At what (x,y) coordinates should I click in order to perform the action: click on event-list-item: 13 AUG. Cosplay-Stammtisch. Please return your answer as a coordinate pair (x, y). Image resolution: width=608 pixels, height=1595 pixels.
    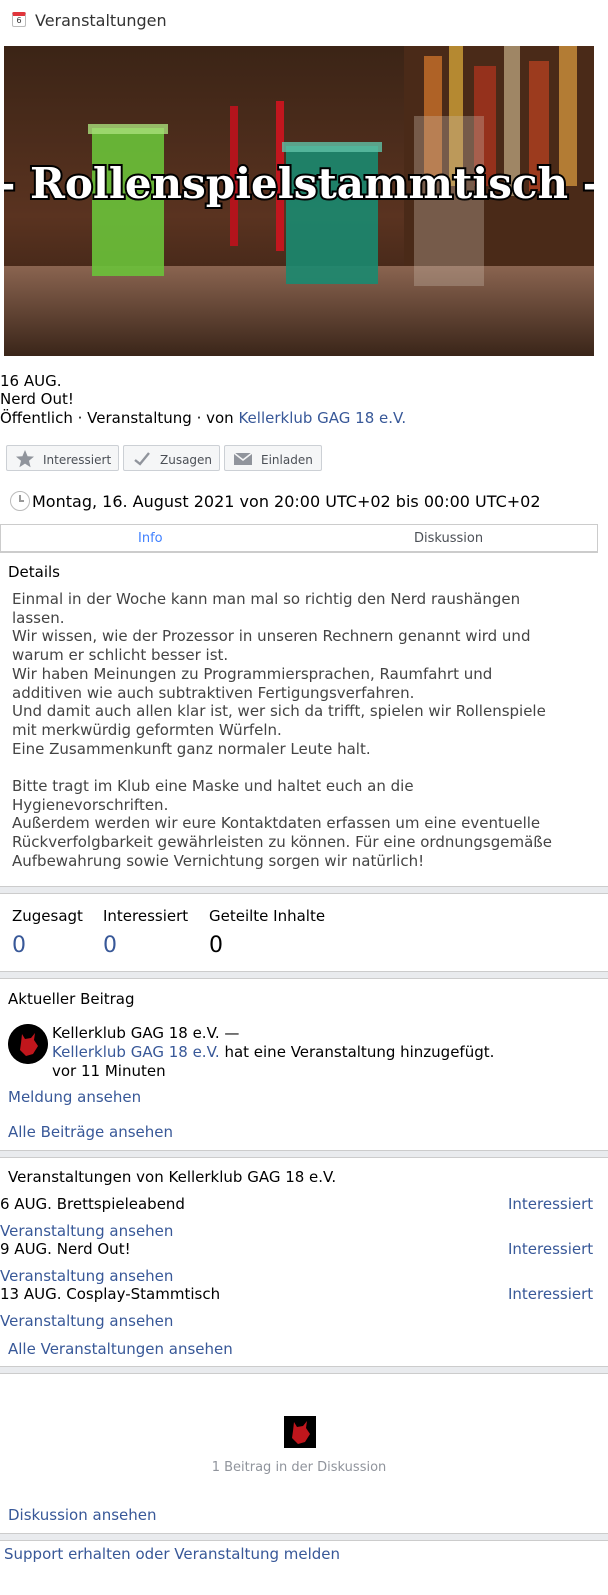
    Looking at the image, I should click on (110, 1294).